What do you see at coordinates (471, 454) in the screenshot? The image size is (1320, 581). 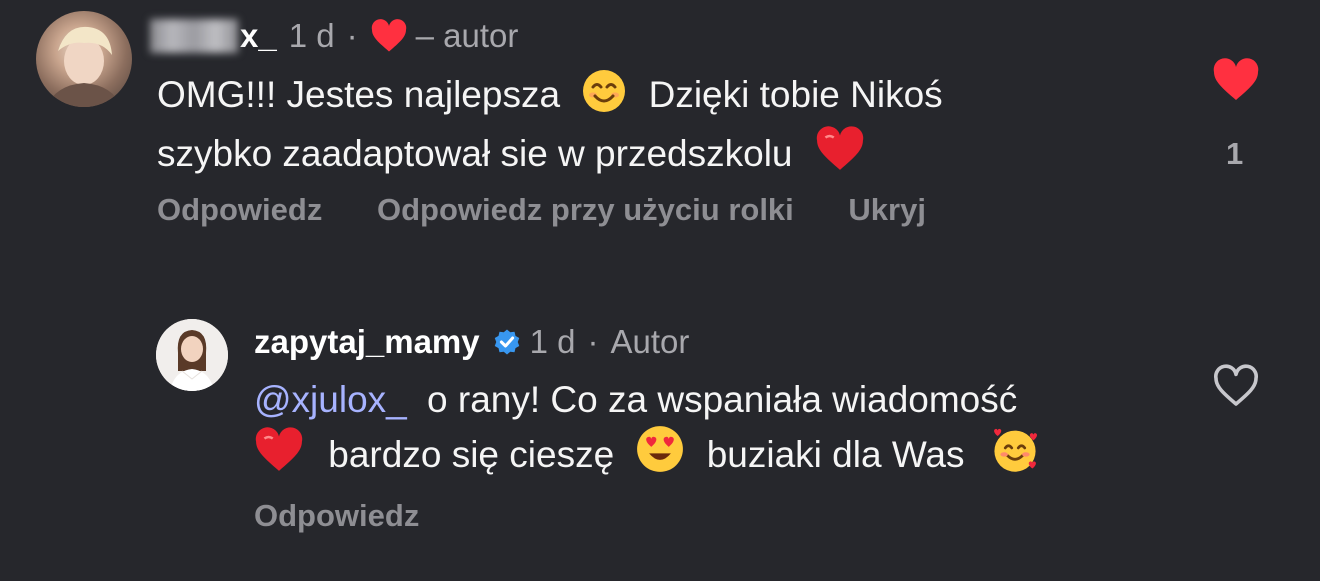 I see `reply-text-line2a: bardzo się cieszę` at bounding box center [471, 454].